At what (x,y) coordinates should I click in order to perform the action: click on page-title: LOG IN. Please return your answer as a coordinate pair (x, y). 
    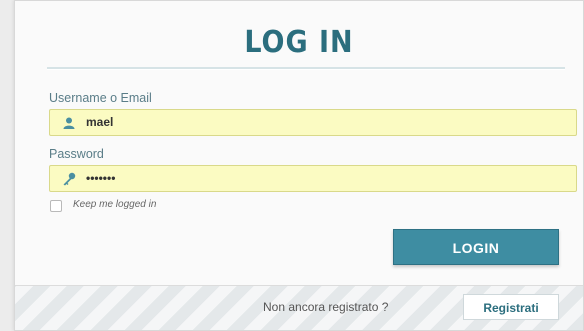
    Looking at the image, I should click on (299, 42).